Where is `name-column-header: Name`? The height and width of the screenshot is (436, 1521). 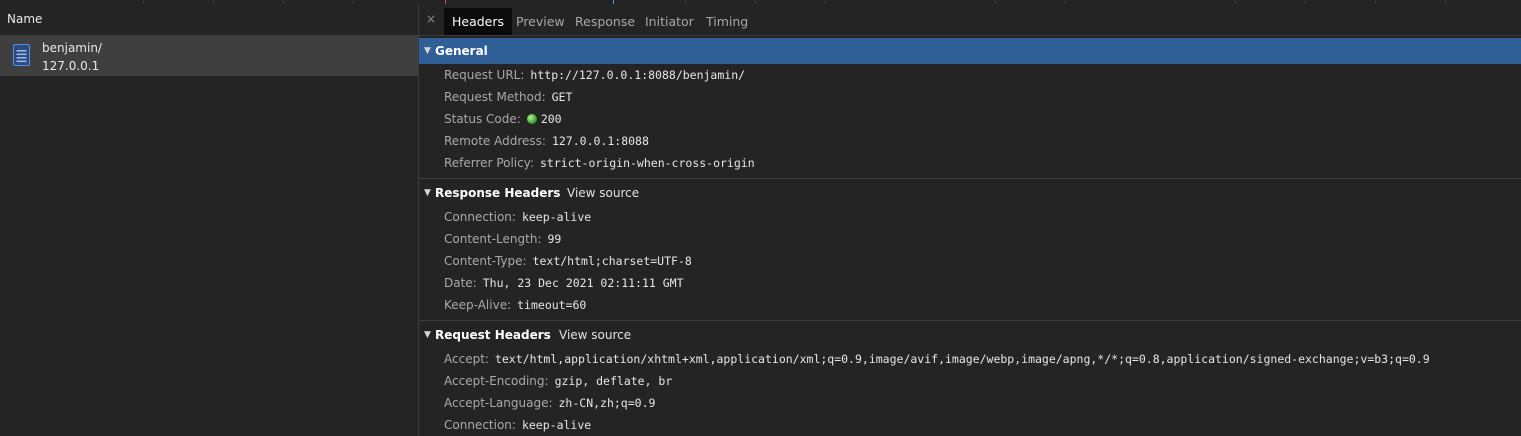
name-column-header: Name is located at coordinates (209, 20).